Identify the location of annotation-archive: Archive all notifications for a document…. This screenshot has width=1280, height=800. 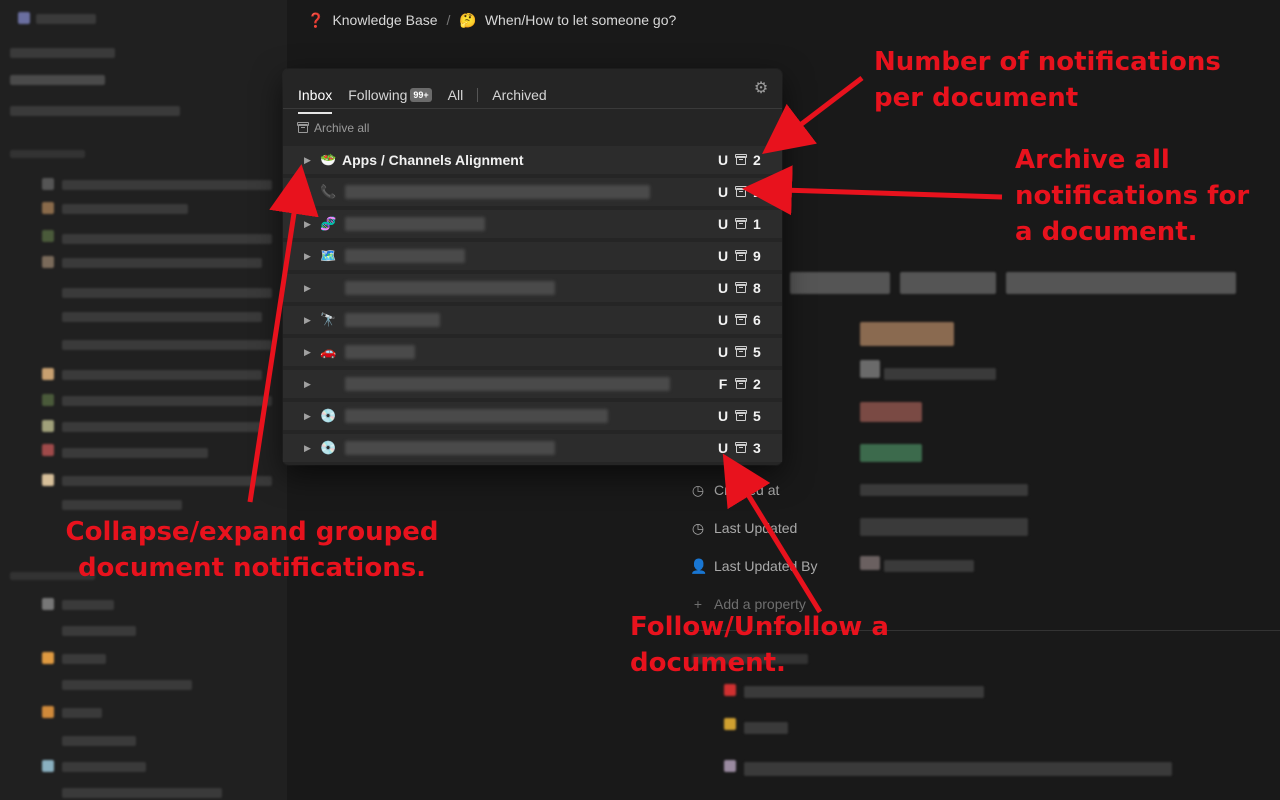
(1132, 196).